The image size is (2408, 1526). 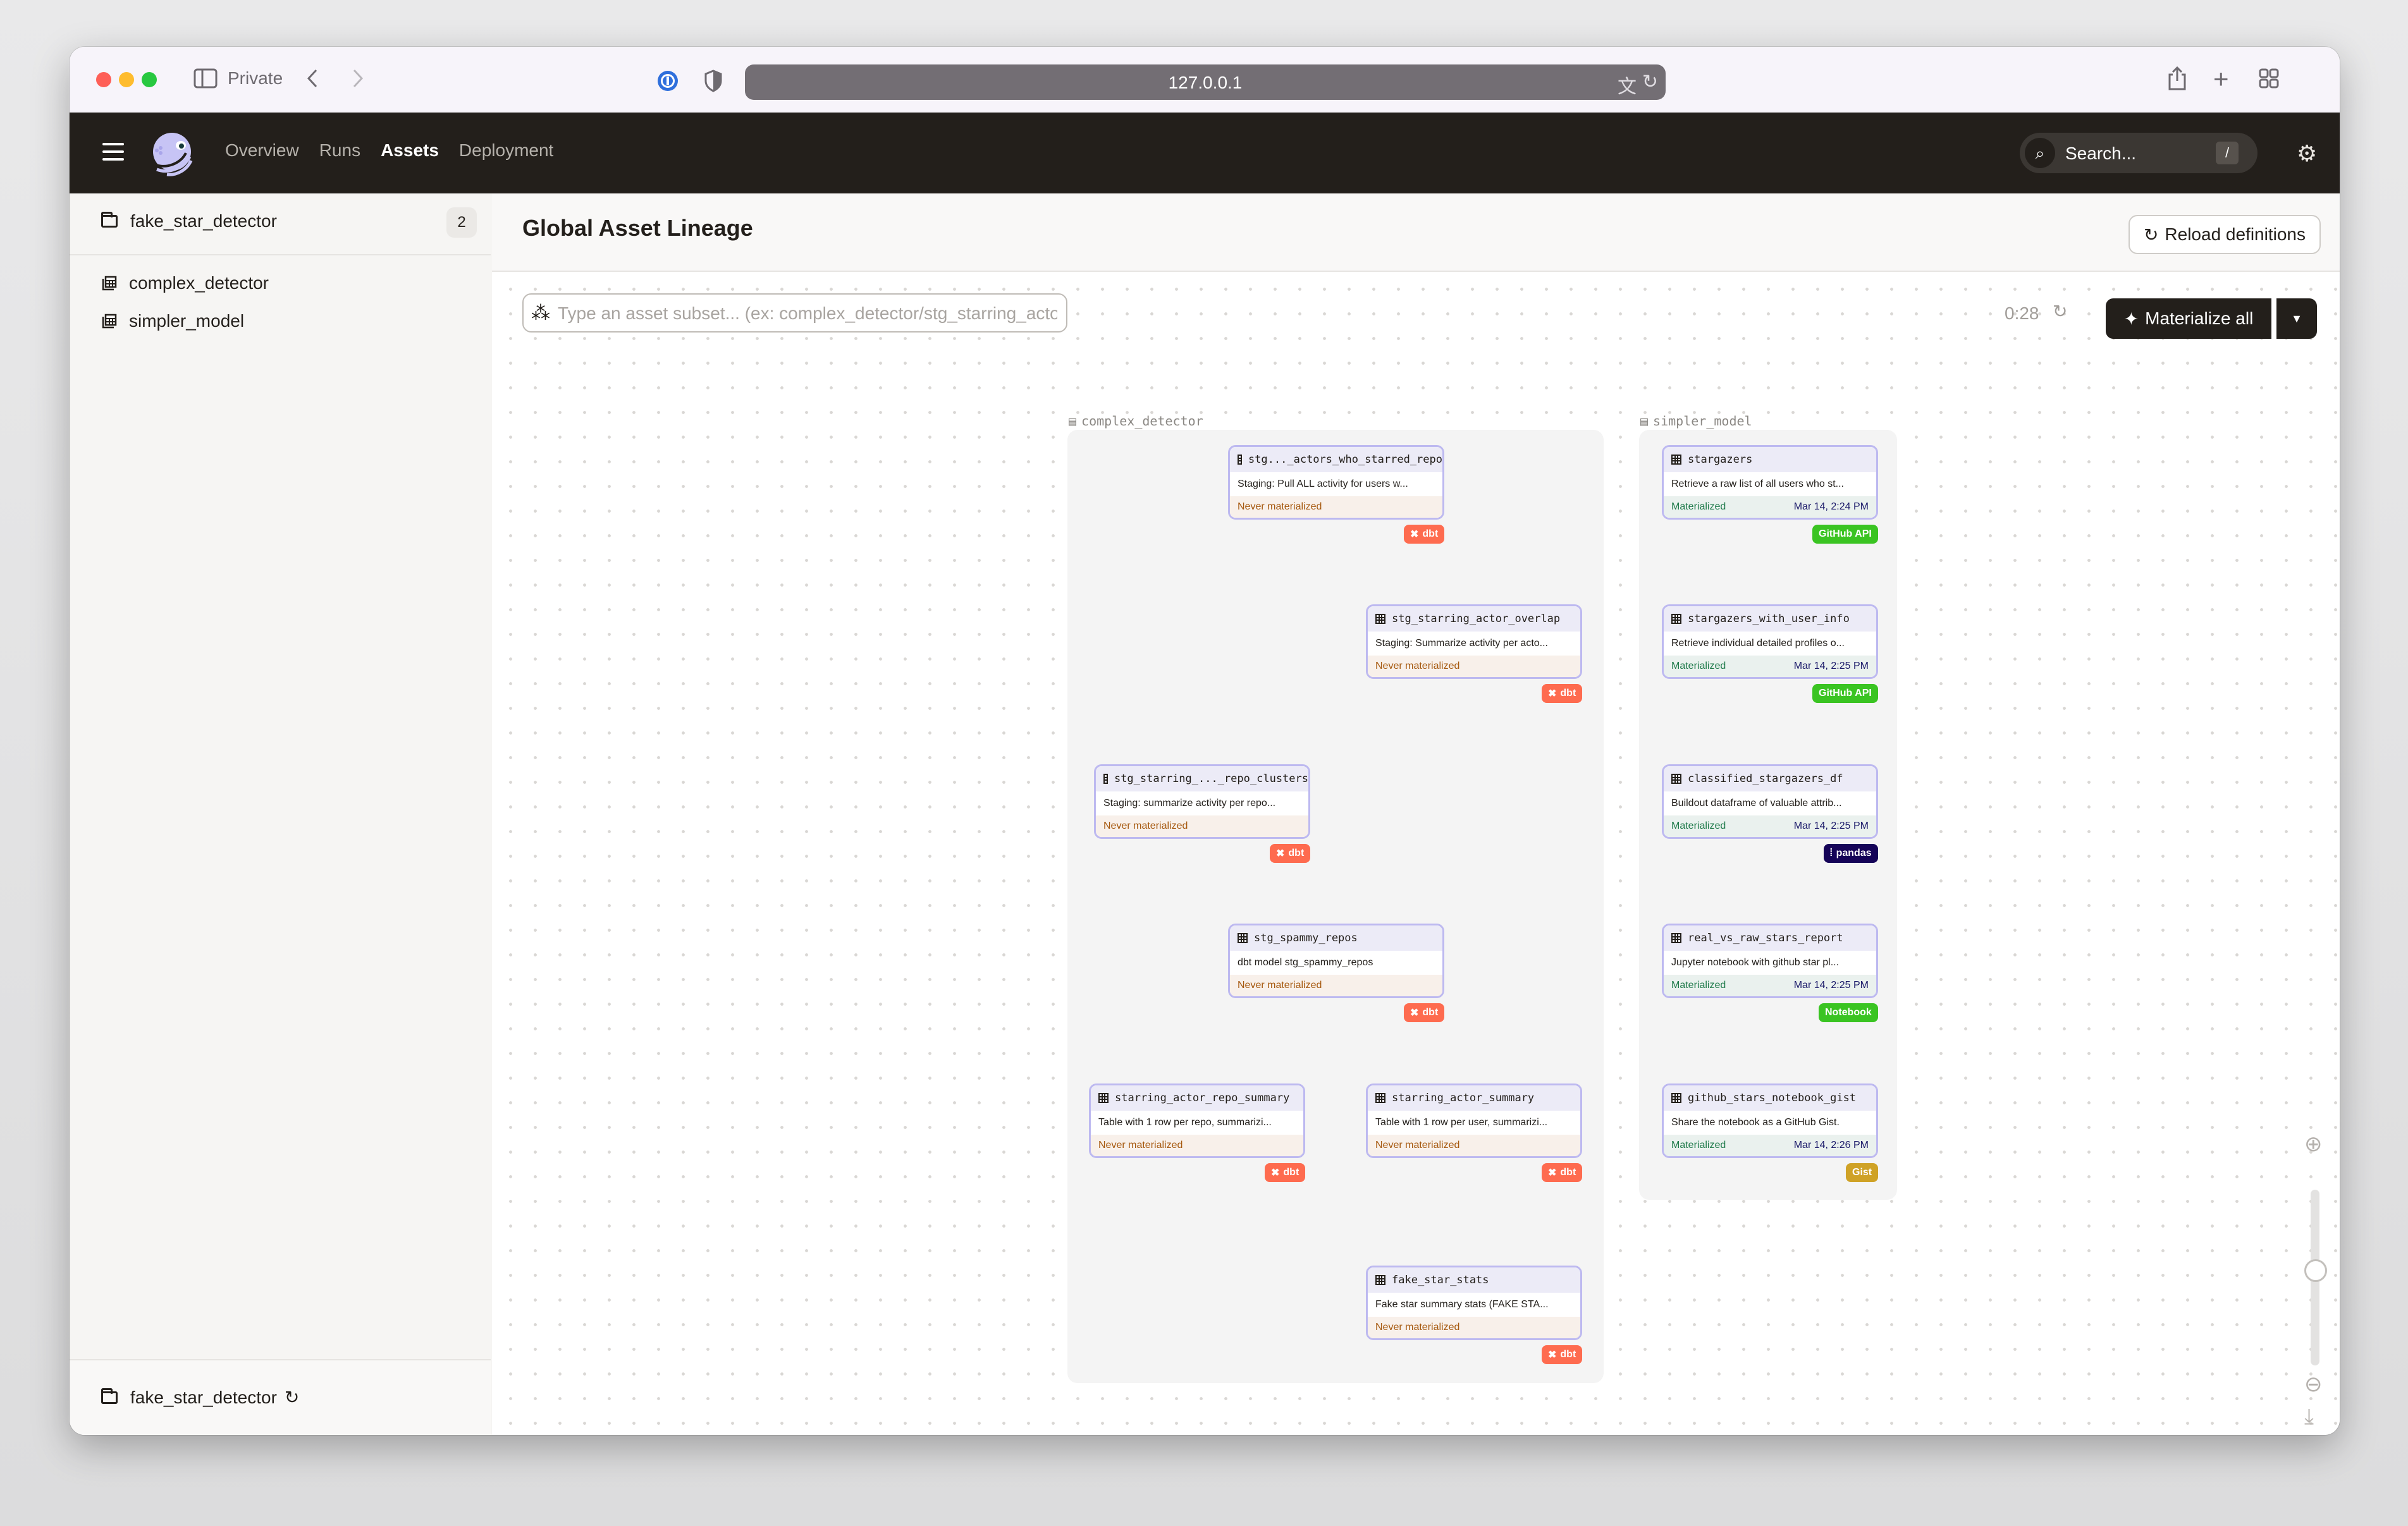 What do you see at coordinates (1627, 85) in the screenshot?
I see `translate-icon: 文` at bounding box center [1627, 85].